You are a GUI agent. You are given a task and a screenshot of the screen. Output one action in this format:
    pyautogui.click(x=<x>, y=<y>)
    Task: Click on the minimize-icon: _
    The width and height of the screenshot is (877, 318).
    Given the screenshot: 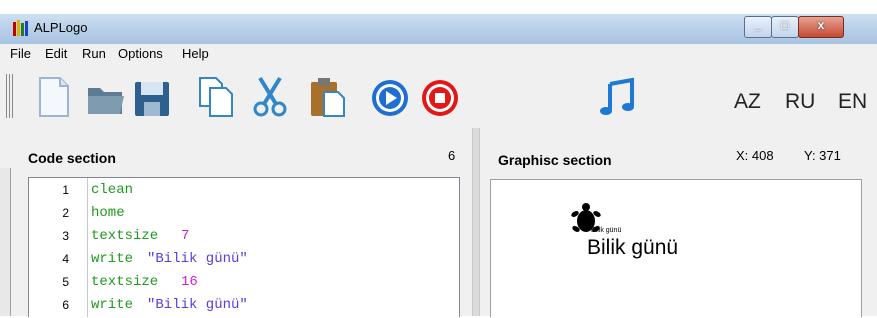 What is the action you would take?
    pyautogui.click(x=758, y=25)
    